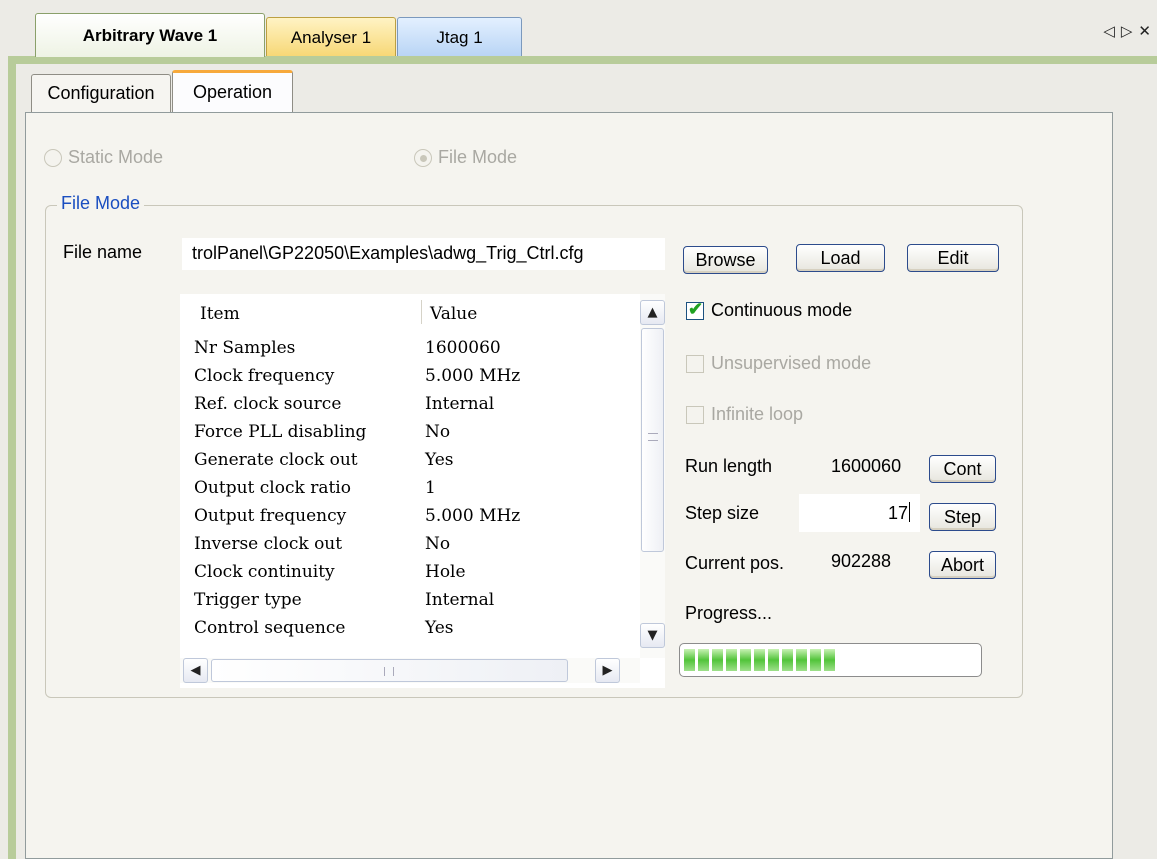 The width and height of the screenshot is (1157, 859). I want to click on static-mode-radio: Static Mode, so click(103, 157).